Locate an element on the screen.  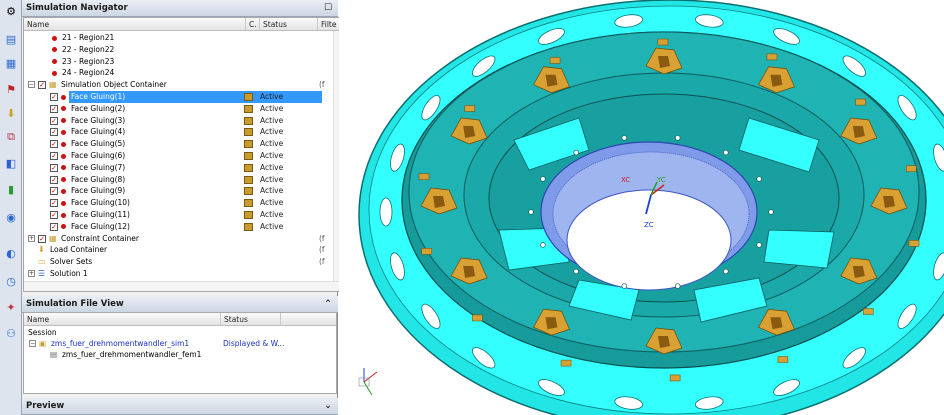
file-view-header: Simulation File View ⌃ is located at coordinates (180, 304).